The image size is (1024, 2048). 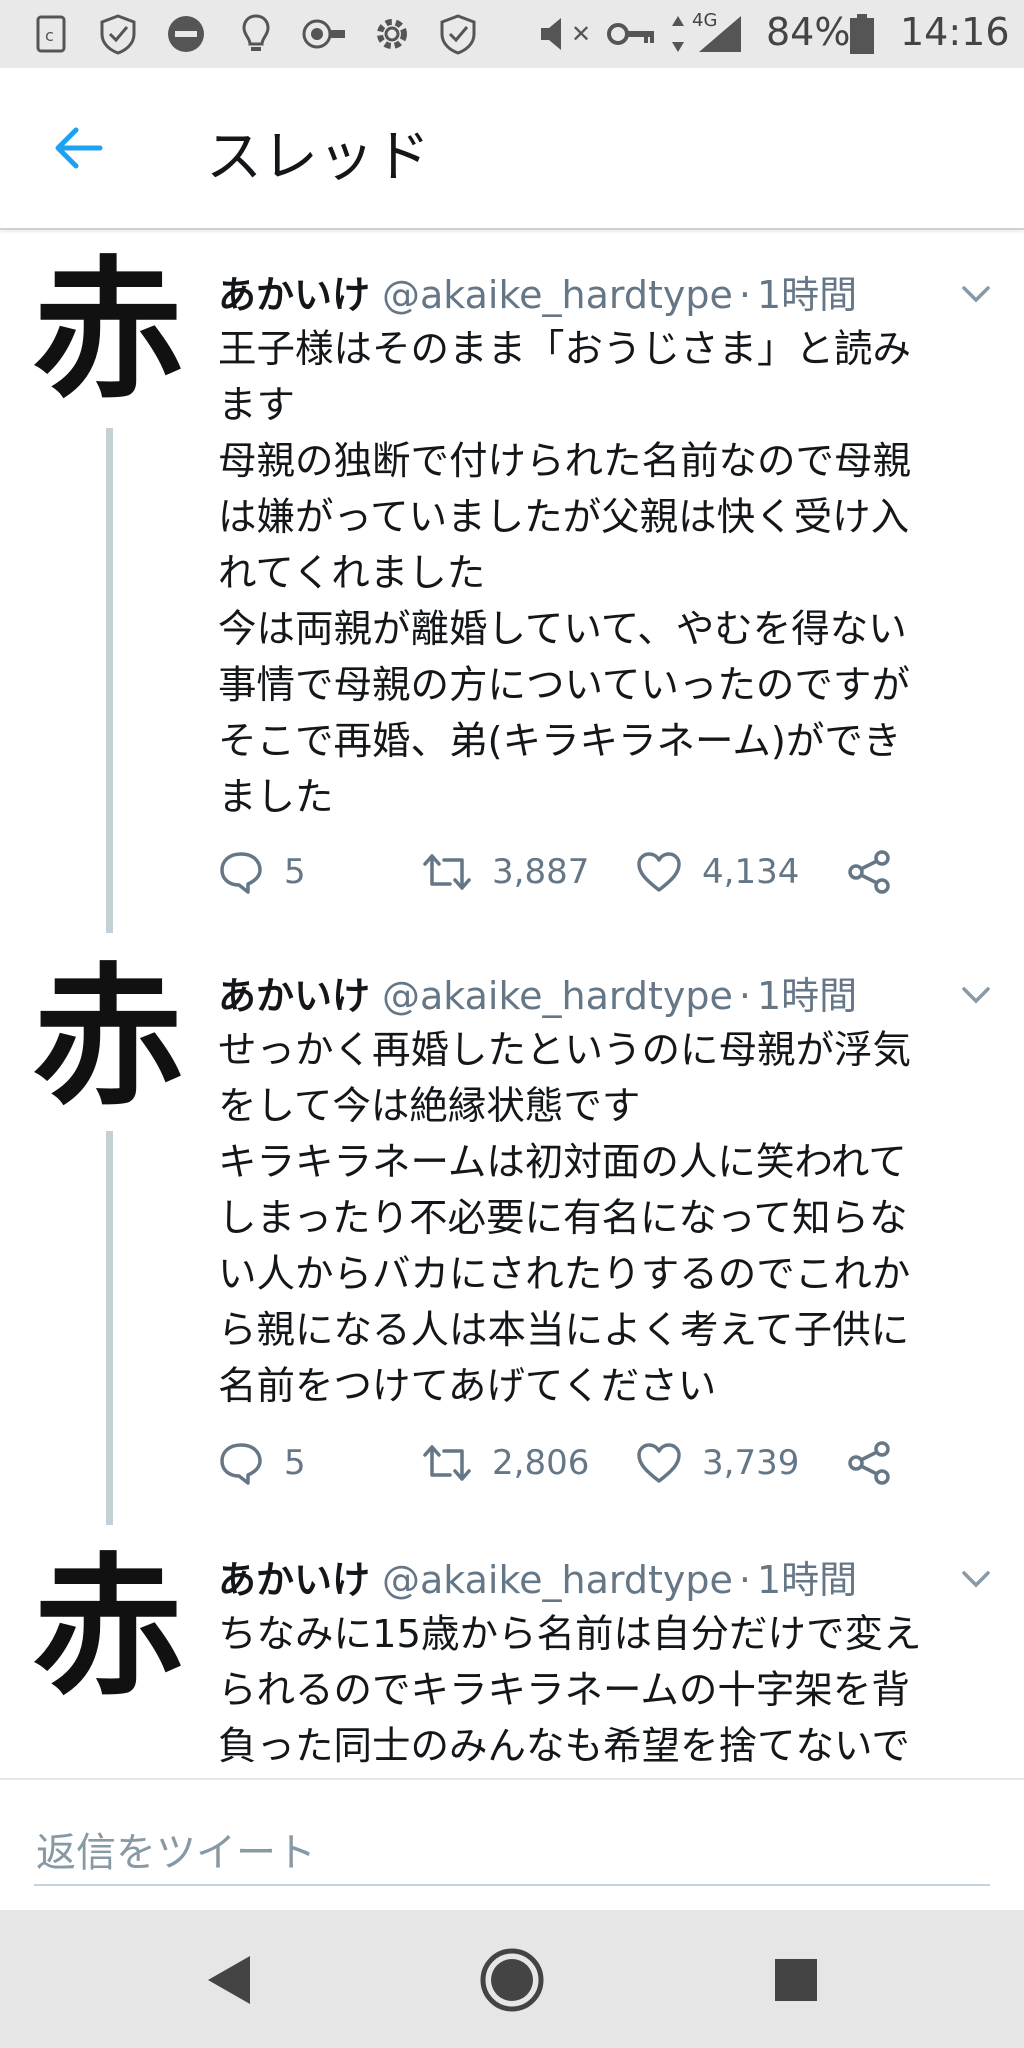 What do you see at coordinates (719, 34) in the screenshot?
I see `signal-icon` at bounding box center [719, 34].